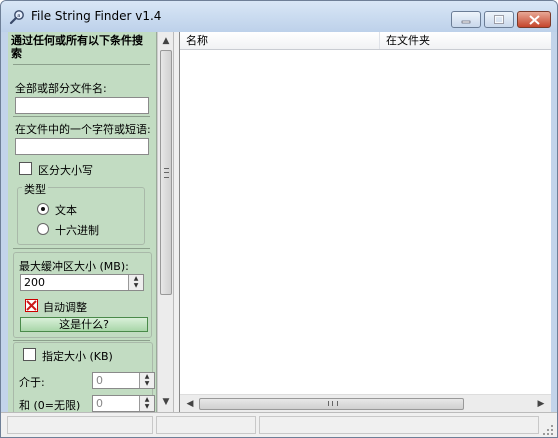  I want to click on buffer-label: 最大缓冲区大小 (MB):, so click(74, 266).